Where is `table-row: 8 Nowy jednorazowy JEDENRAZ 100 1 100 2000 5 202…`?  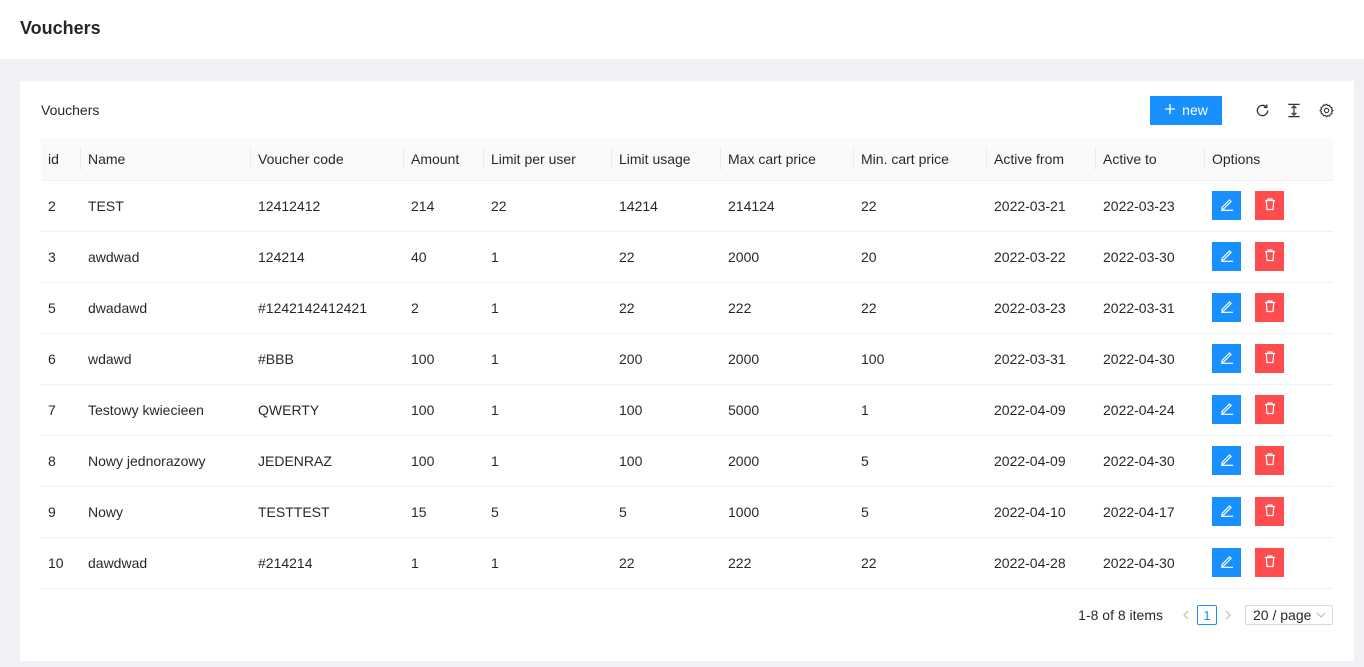 table-row: 8 Nowy jednorazowy JEDENRAZ 100 1 100 2000 5 202… is located at coordinates (687, 461).